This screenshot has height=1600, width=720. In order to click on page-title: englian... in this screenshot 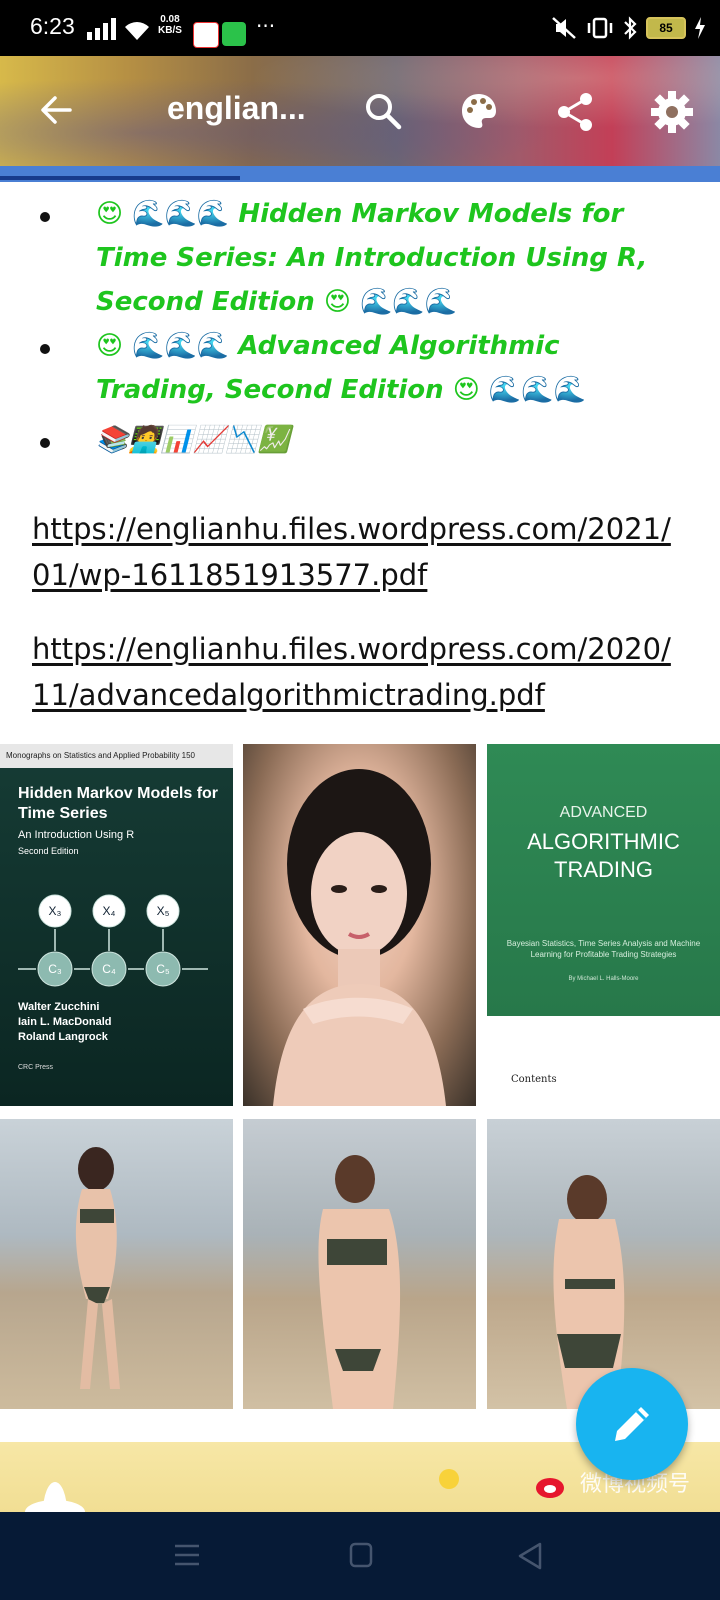, I will do `click(236, 108)`.